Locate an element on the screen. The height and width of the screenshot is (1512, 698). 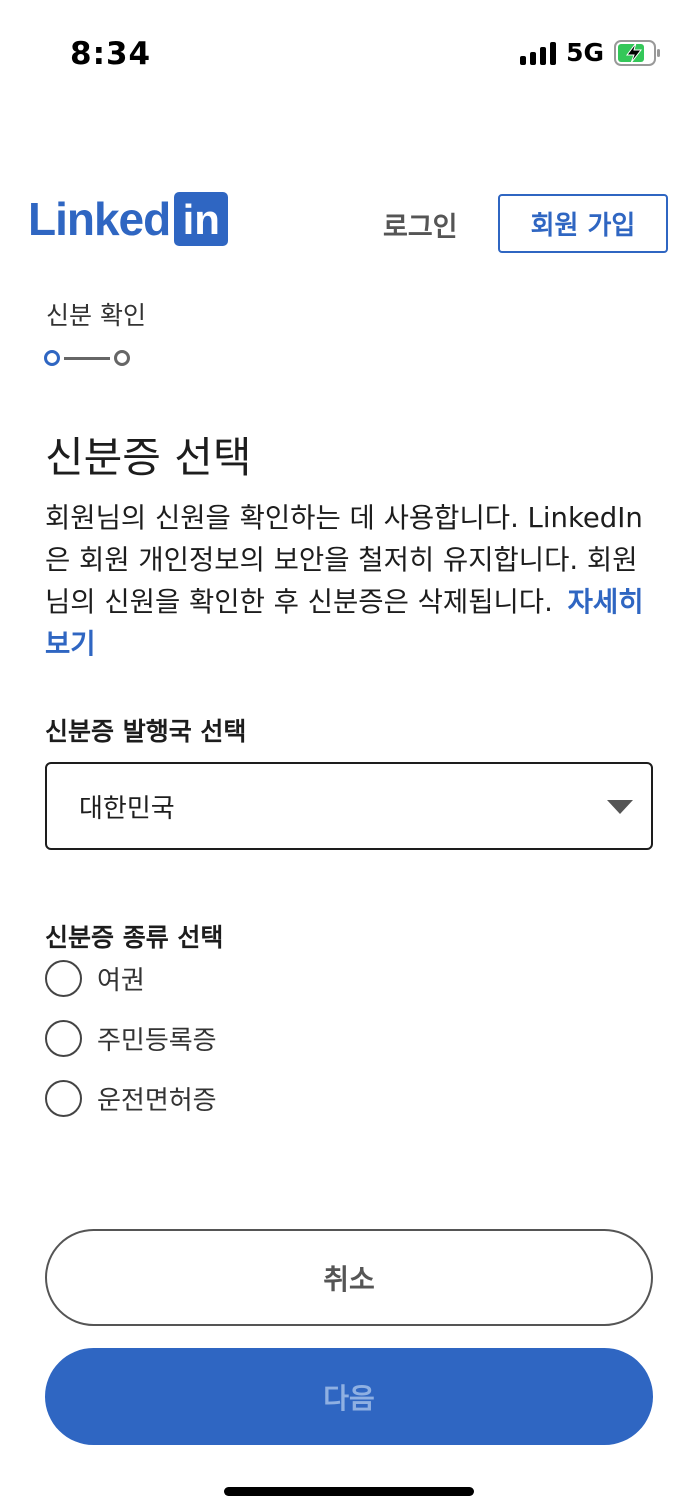
logo-wordmark: Linked is located at coordinates (99, 219).